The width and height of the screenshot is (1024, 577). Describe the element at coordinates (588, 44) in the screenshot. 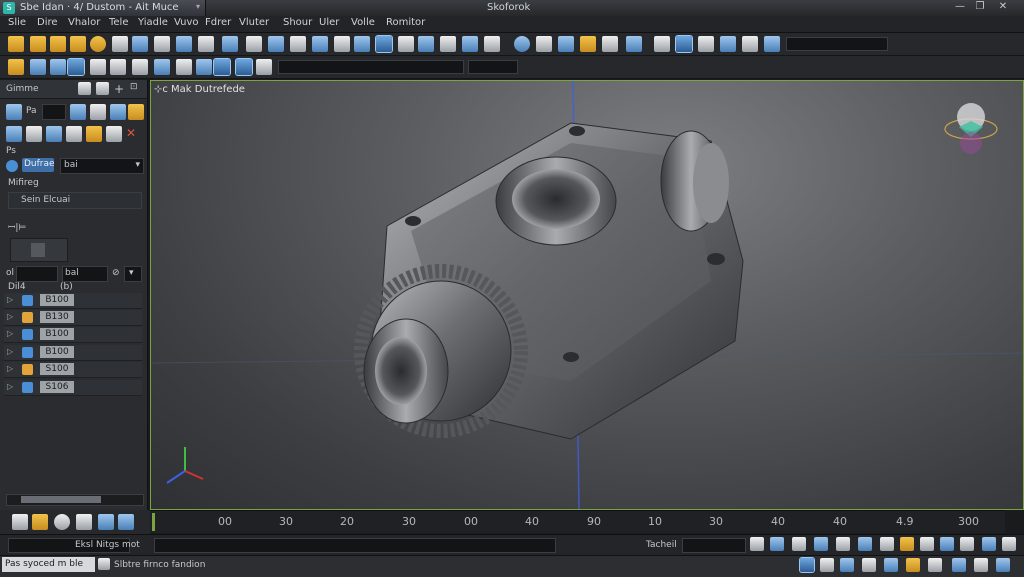

I see `box-tool-icon` at that location.